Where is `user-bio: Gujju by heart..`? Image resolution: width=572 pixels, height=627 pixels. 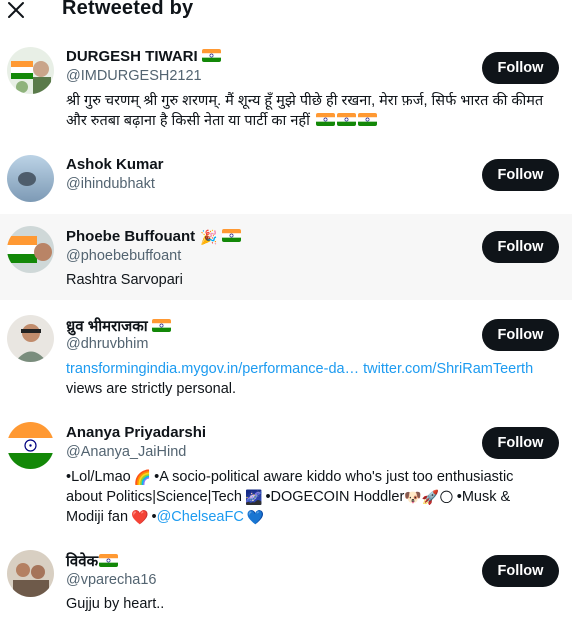 user-bio: Gujju by heart.. is located at coordinates (115, 604).